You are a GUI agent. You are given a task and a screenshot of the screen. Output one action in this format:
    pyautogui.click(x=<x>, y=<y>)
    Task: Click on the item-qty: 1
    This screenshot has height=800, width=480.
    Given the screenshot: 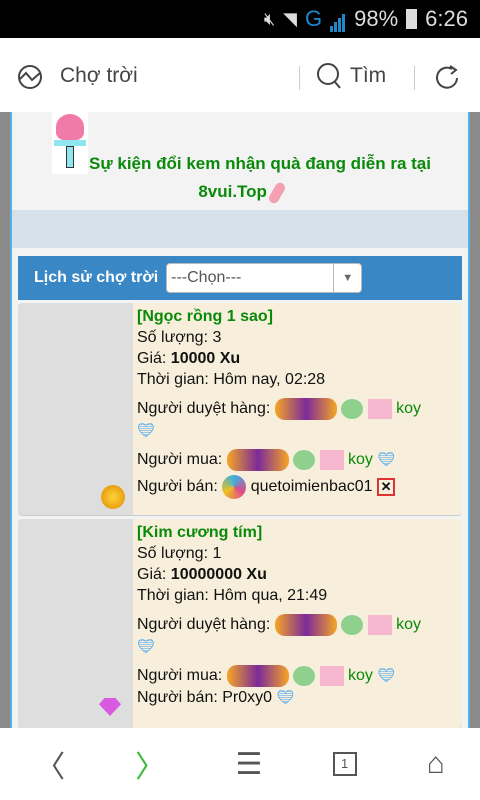 What is the action you would take?
    pyautogui.click(x=217, y=553)
    